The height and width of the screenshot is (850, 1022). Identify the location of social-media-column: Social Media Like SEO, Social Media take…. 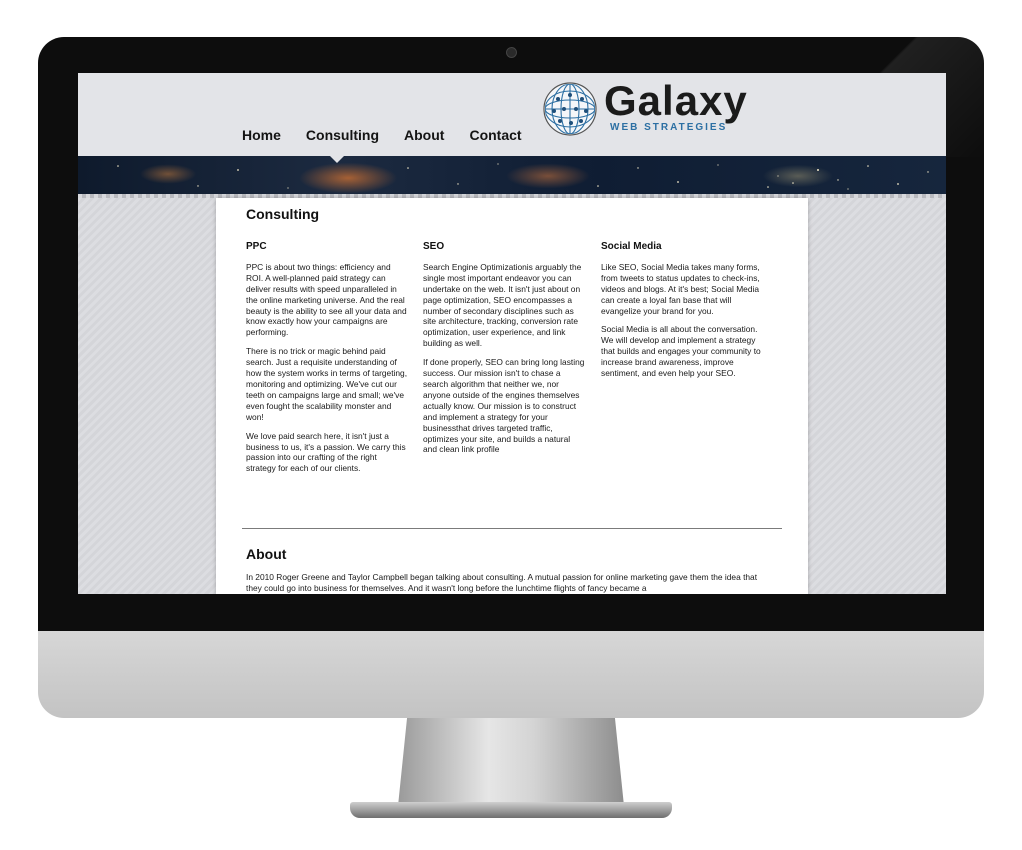
(683, 314).